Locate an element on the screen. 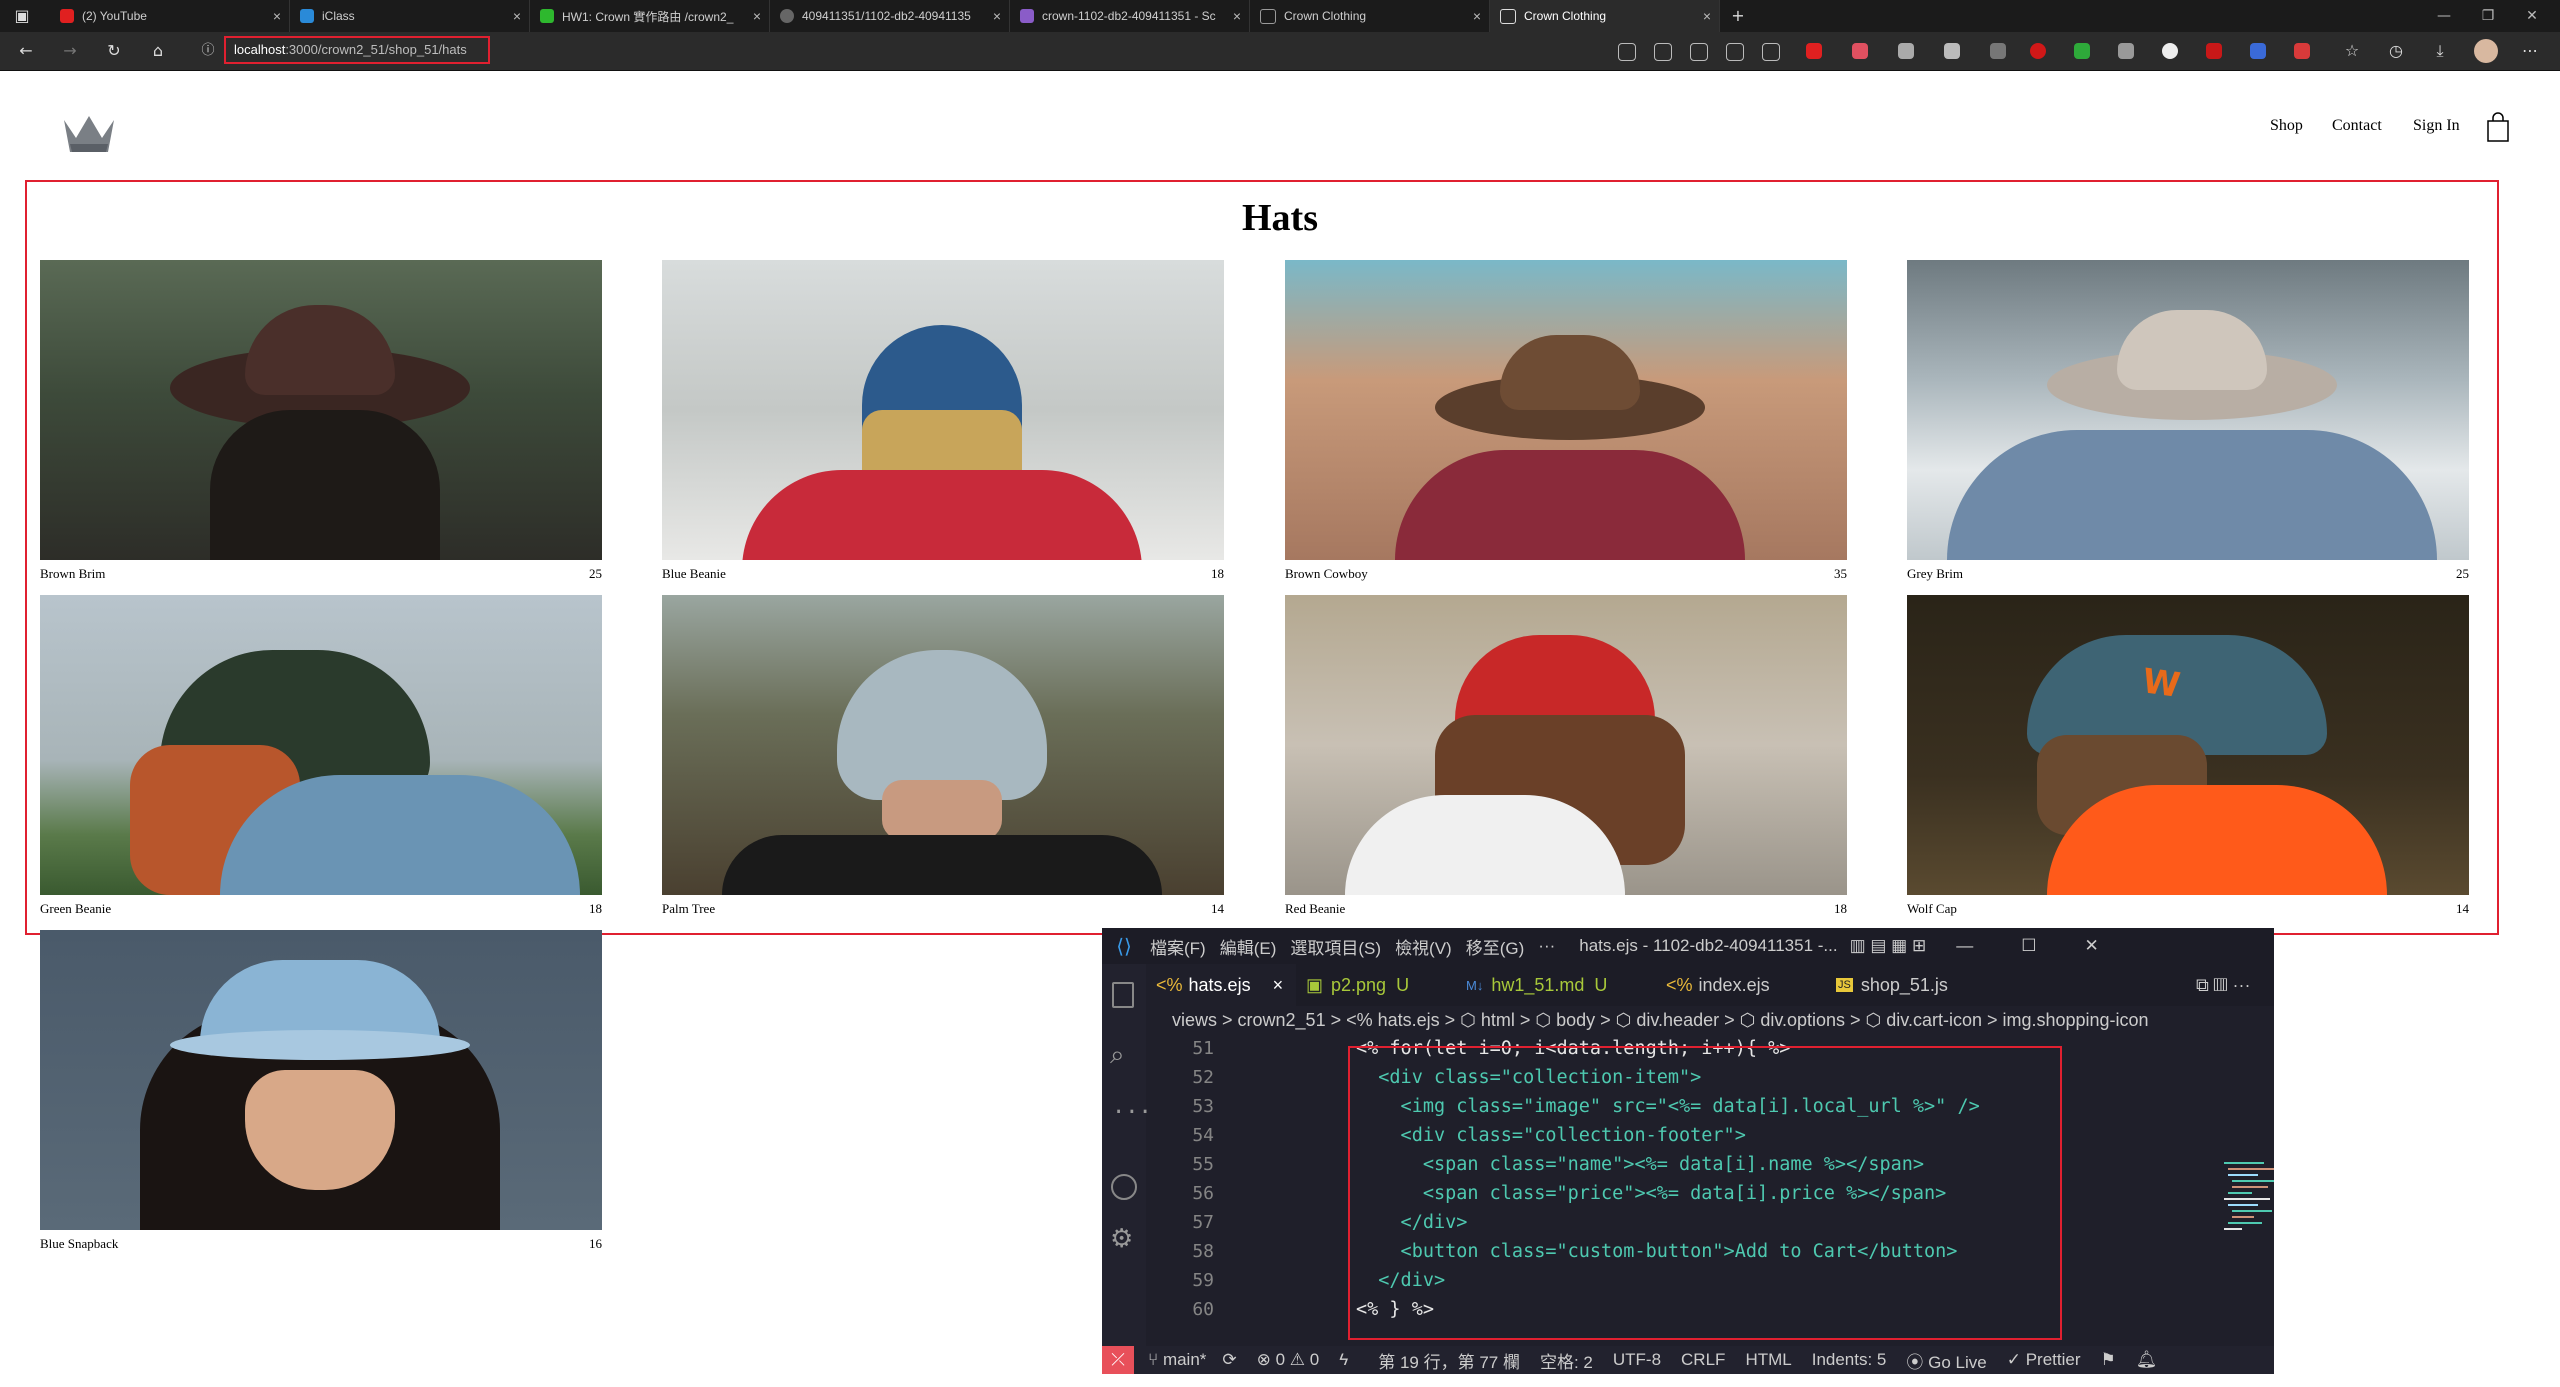 The image size is (2560, 1387). editor-actions: ⧉ ▥ ⋯ is located at coordinates (2235, 985).